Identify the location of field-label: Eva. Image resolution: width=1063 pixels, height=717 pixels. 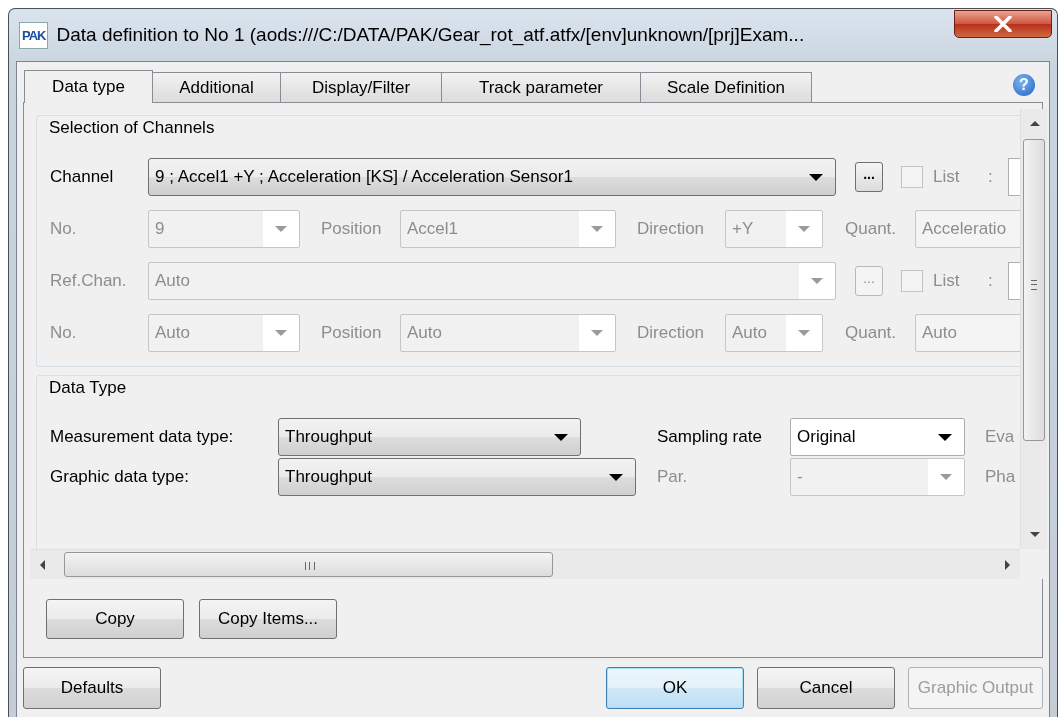
(1000, 437).